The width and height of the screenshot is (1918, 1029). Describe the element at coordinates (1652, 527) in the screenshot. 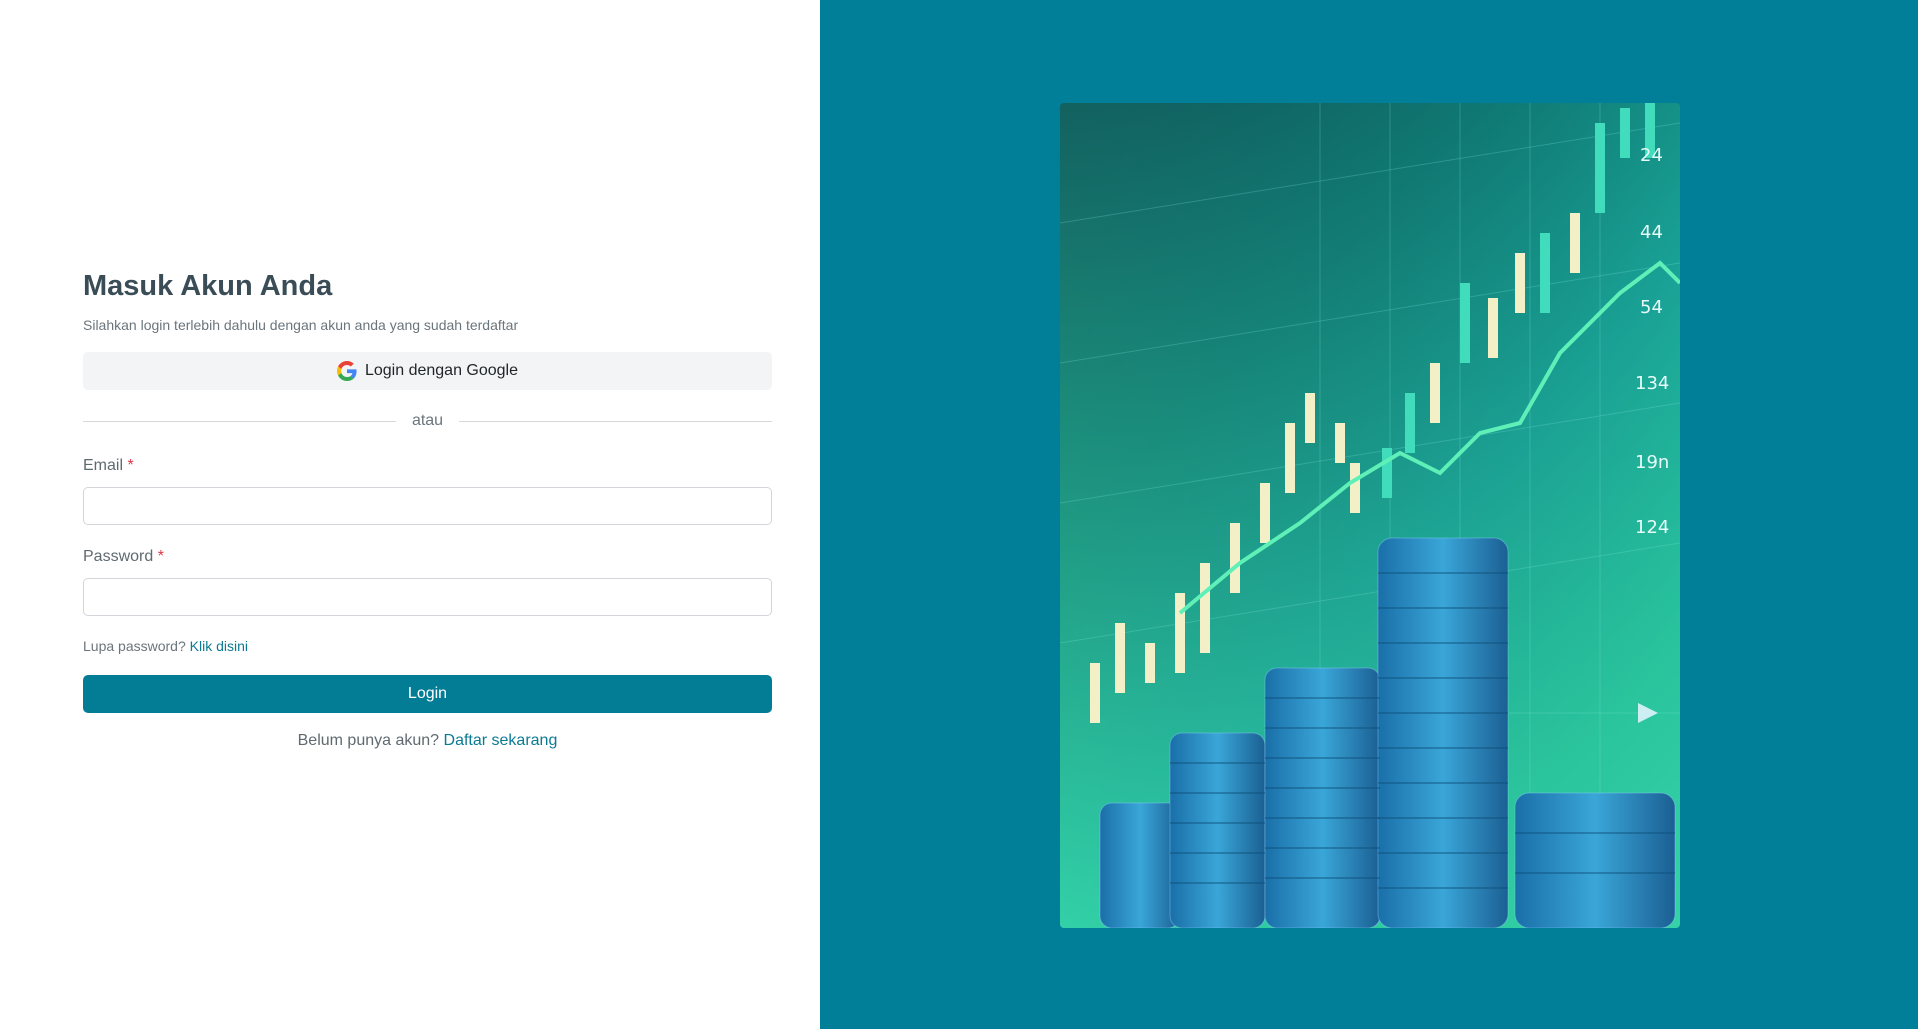

I see `hero-tick-label: 124` at that location.